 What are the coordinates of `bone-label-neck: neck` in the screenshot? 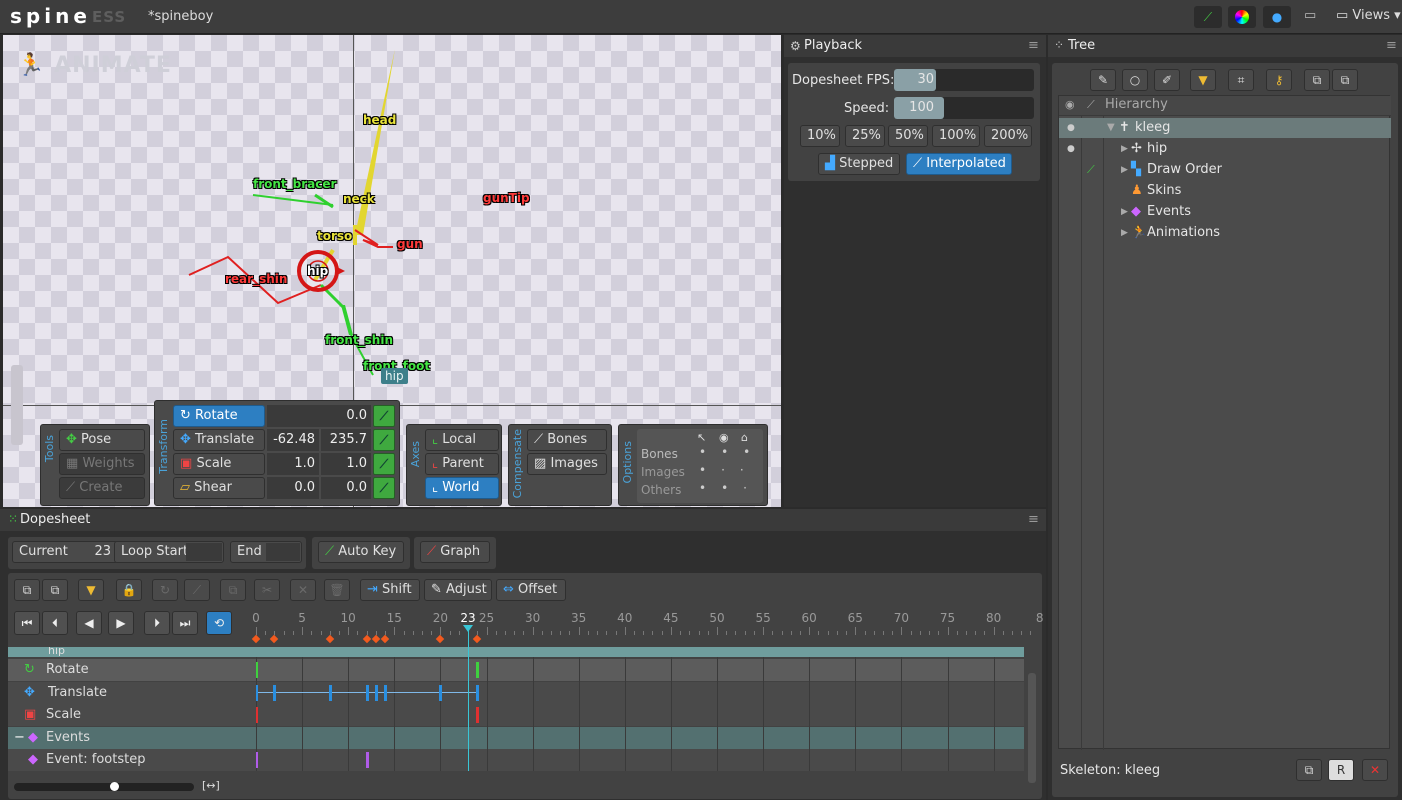 It's located at (359, 199).